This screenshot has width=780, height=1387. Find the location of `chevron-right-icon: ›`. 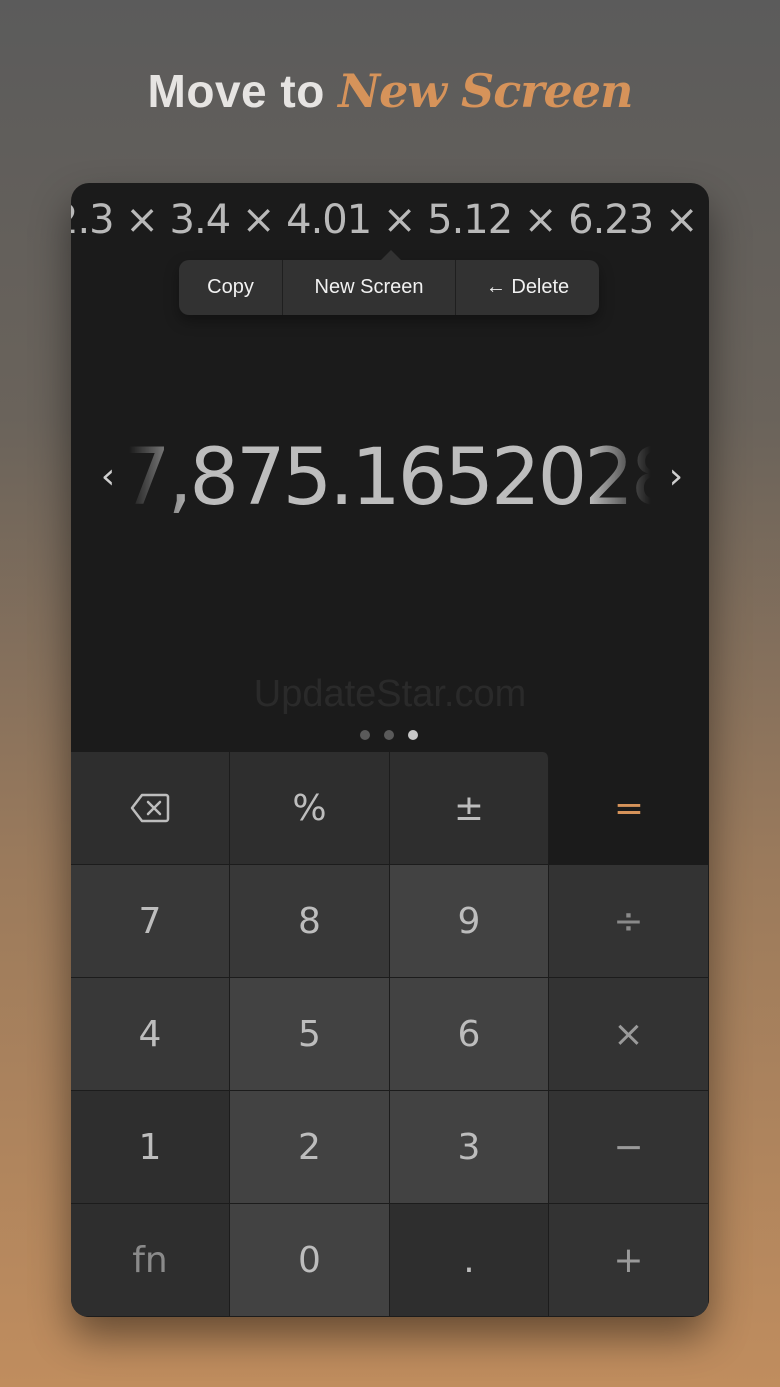

chevron-right-icon: › is located at coordinates (676, 477).